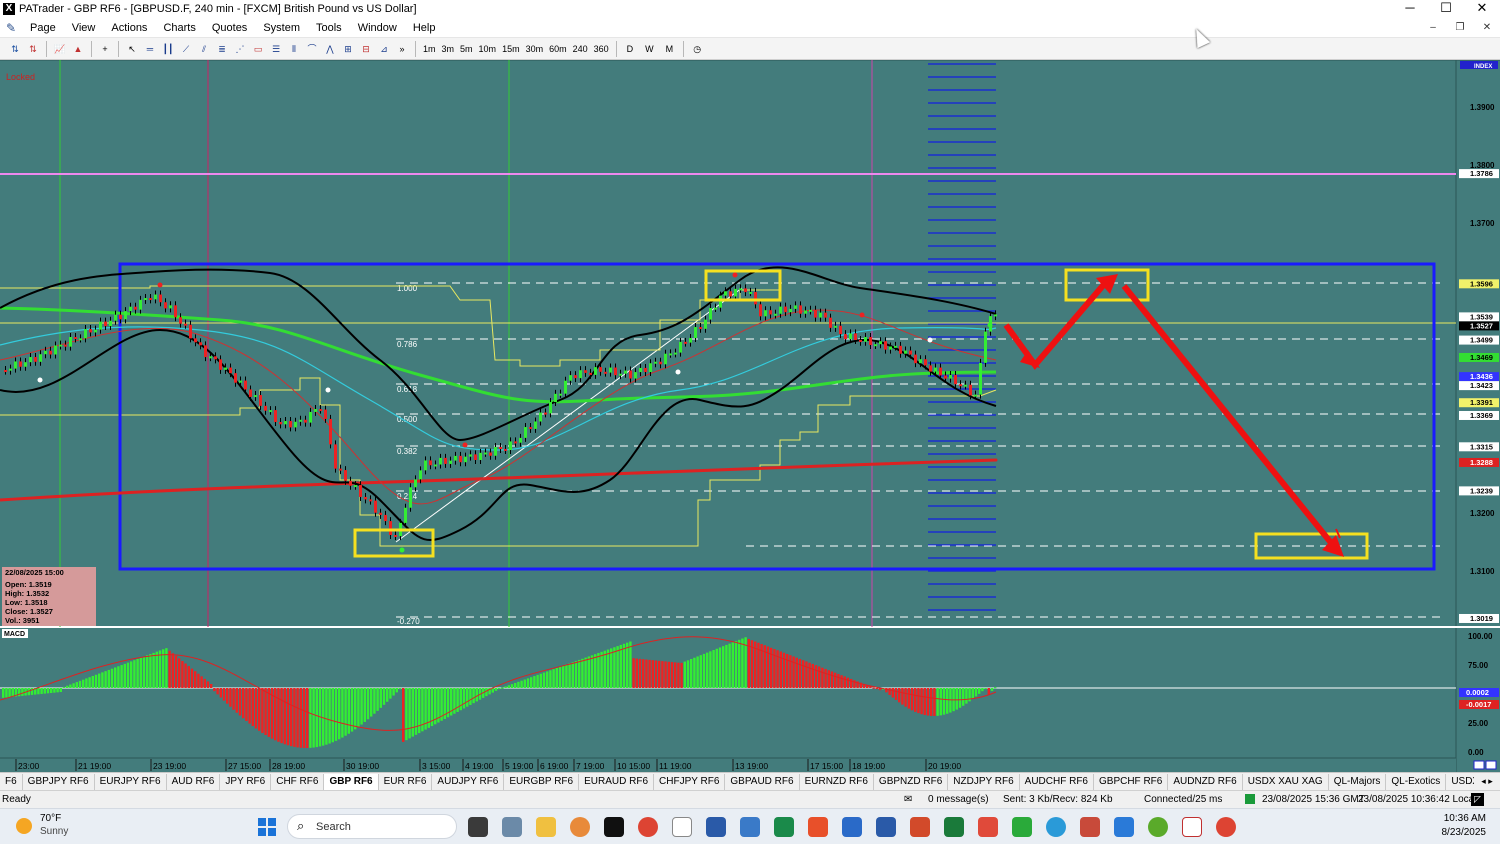 Image resolution: width=1500 pixels, height=844 pixels. I want to click on vertical-line-icon: ┃┃, so click(168, 49).